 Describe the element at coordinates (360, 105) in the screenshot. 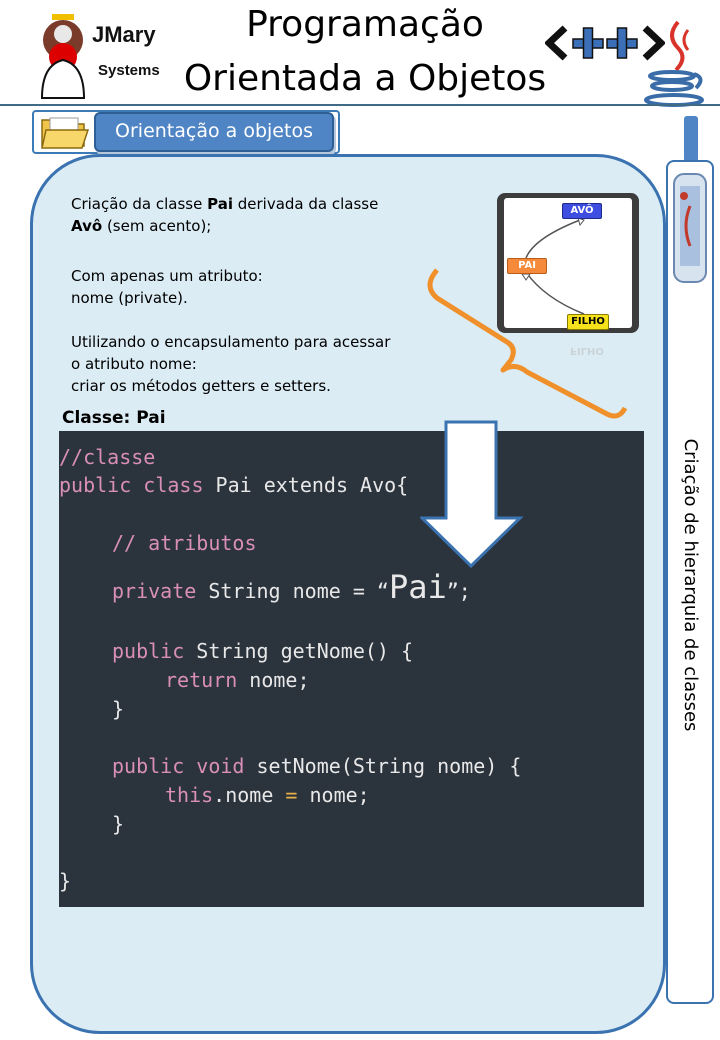

I see `header-divider` at that location.